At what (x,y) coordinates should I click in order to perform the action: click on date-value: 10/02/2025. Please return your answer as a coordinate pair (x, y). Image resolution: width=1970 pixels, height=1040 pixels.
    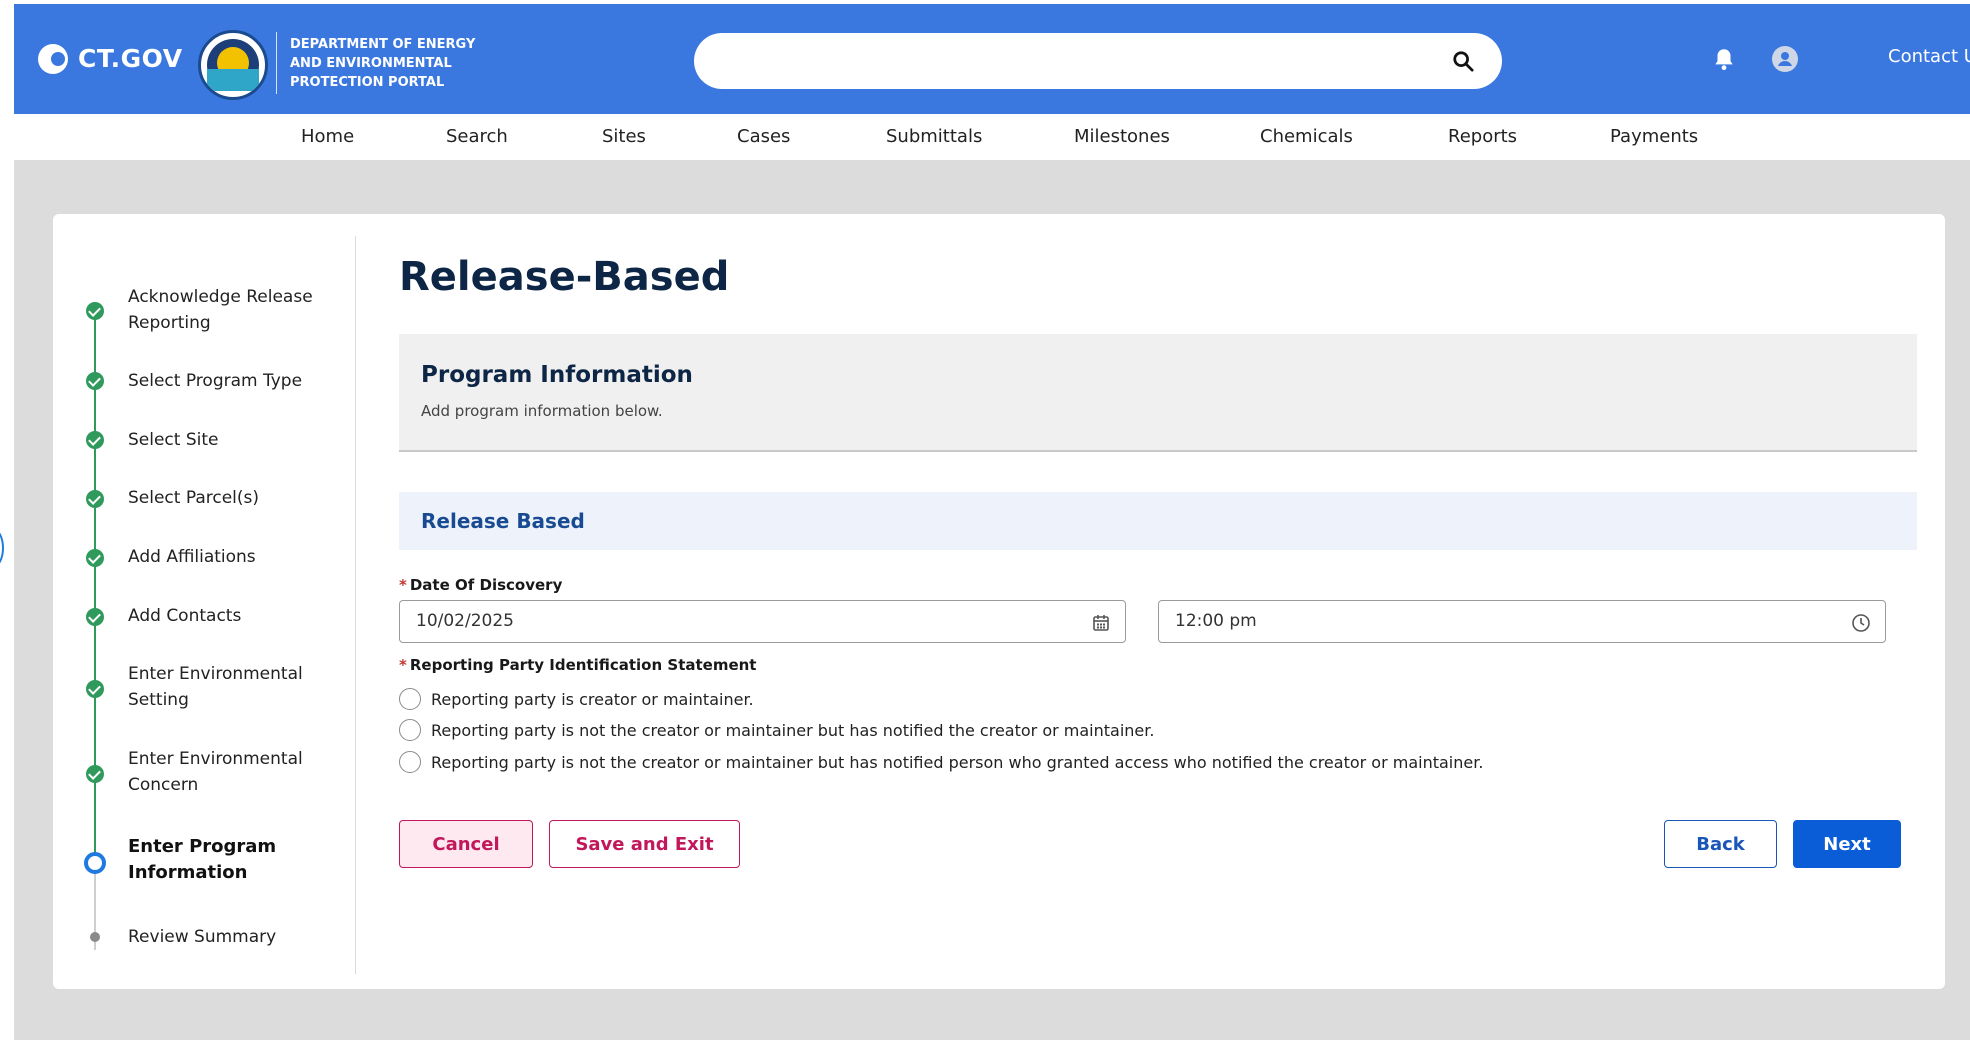
    Looking at the image, I should click on (465, 621).